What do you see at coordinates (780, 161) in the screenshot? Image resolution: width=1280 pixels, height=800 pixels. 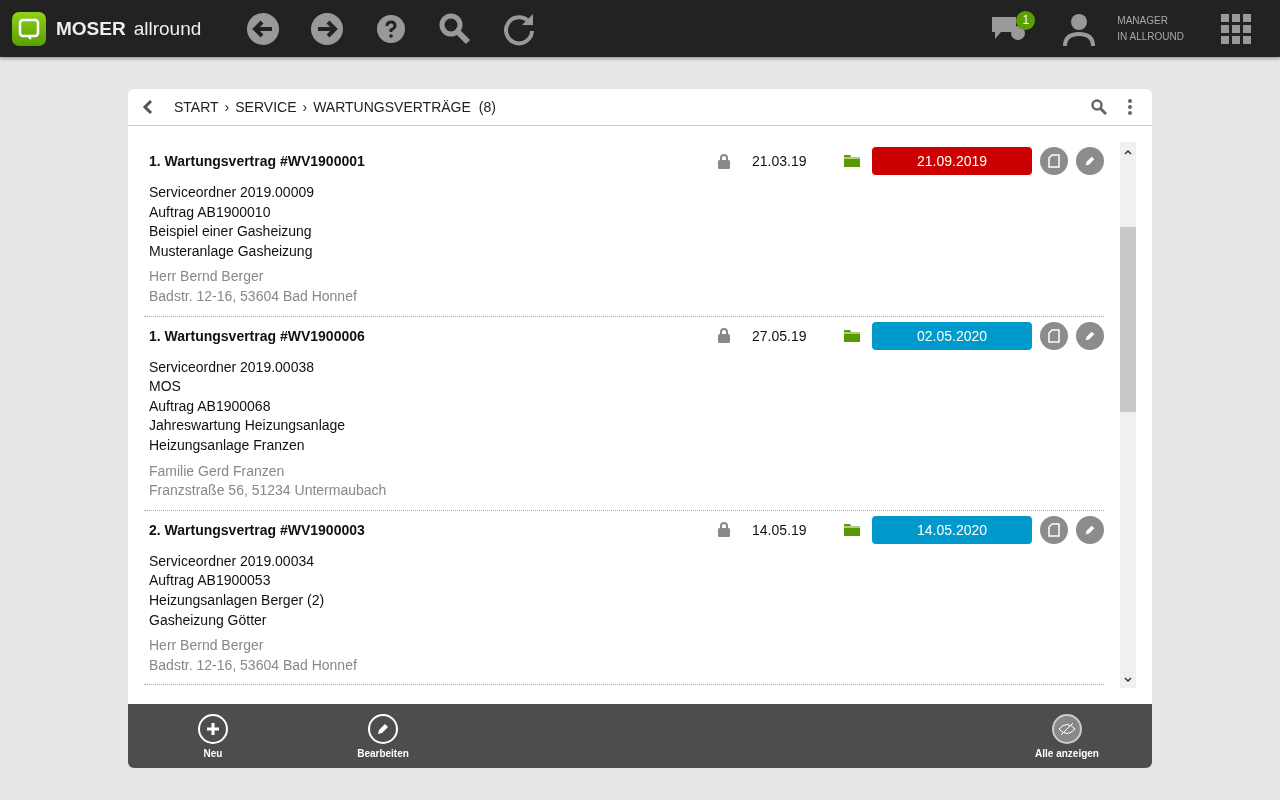 I see `contract-date: 21.03.19` at bounding box center [780, 161].